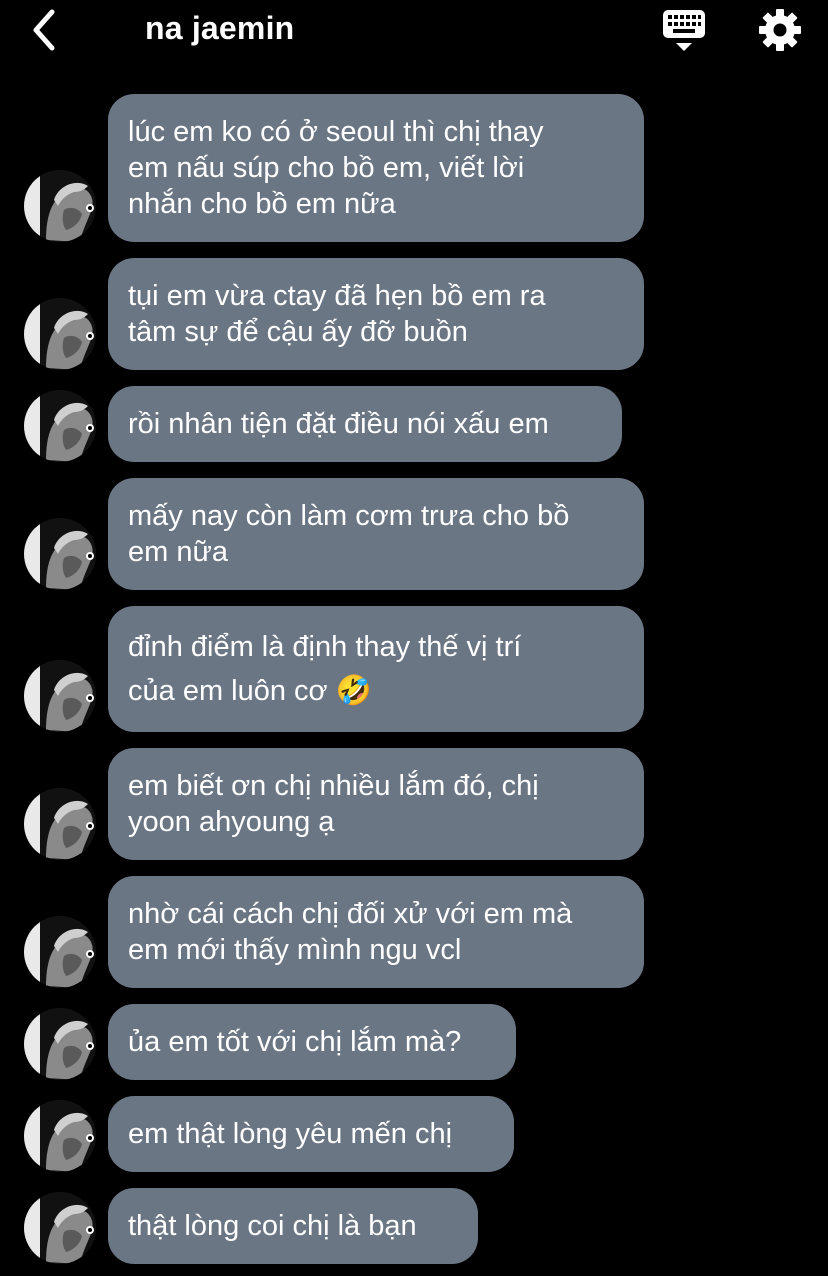 The image size is (828, 1276). I want to click on message-text: ủa em tốt với chị lắm mà?, so click(295, 1042).